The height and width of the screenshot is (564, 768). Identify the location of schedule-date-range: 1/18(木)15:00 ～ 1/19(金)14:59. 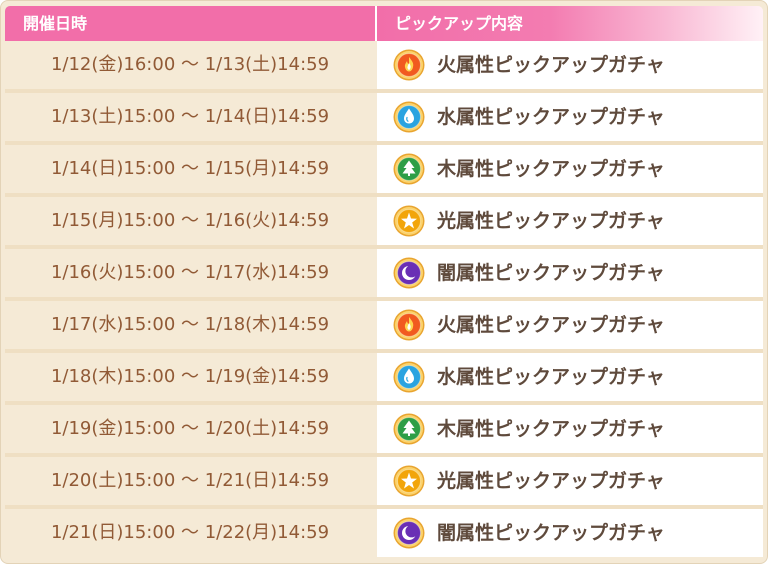
(190, 377).